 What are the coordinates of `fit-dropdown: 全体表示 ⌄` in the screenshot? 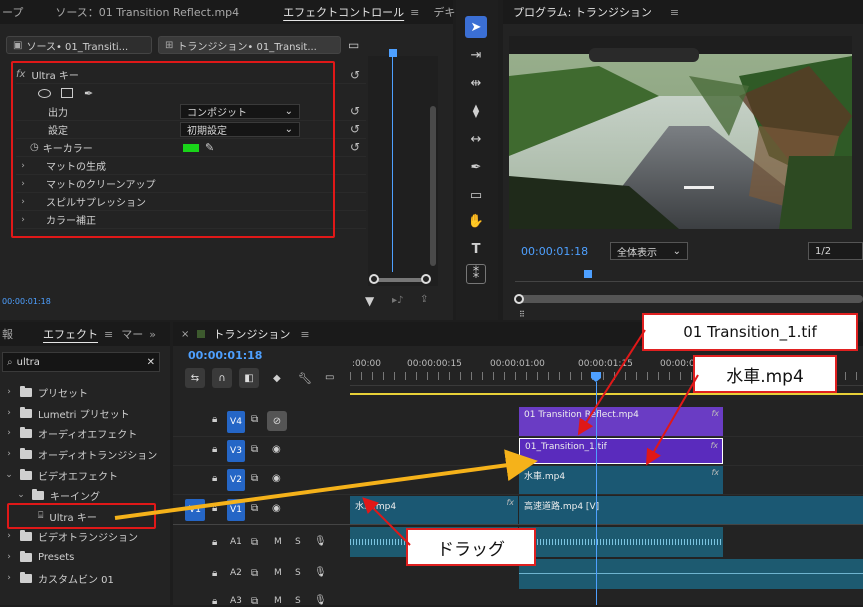 It's located at (649, 251).